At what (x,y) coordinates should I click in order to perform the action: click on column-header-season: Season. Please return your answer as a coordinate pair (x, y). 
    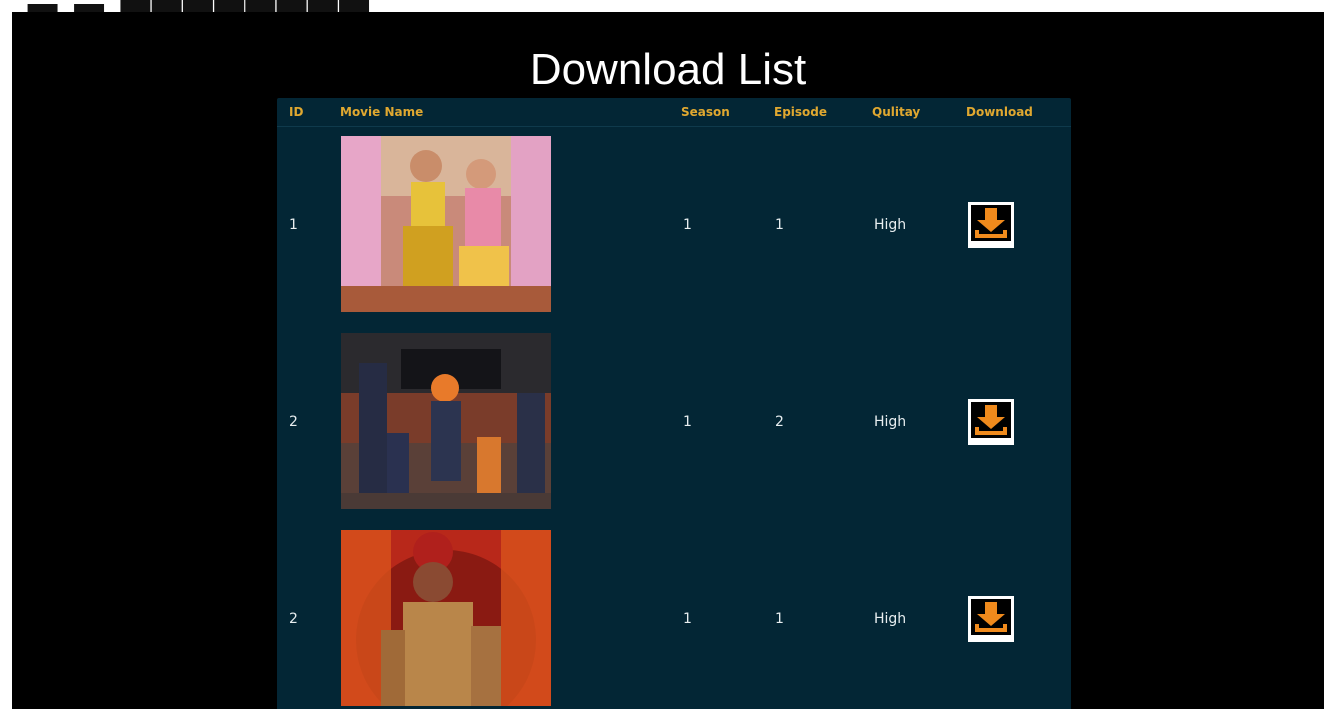
    Looking at the image, I should click on (705, 112).